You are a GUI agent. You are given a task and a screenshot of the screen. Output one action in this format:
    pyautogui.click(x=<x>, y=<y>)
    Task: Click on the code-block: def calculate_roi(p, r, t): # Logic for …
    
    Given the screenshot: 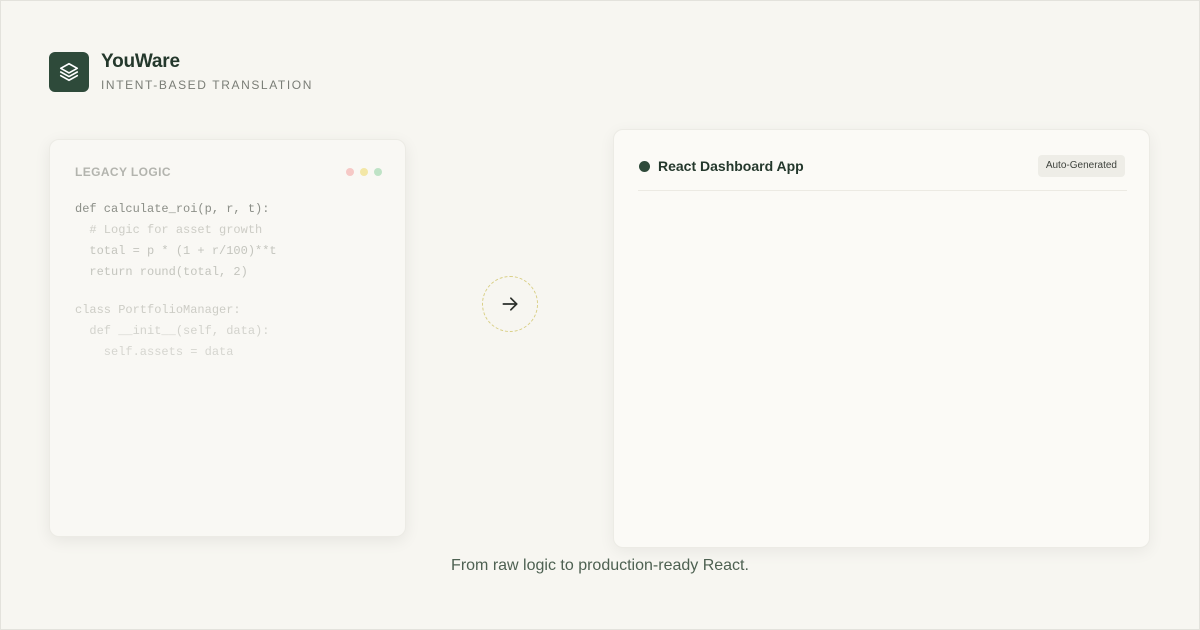 What is the action you would take?
    pyautogui.click(x=176, y=281)
    